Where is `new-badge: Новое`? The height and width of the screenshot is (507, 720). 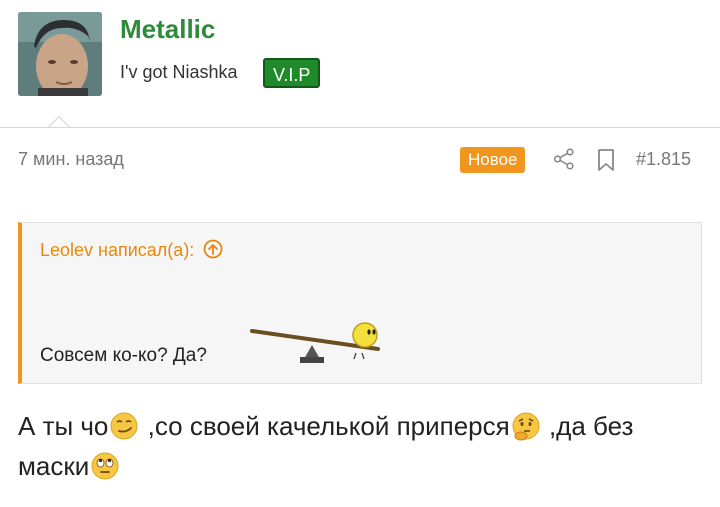 new-badge: Новое is located at coordinates (493, 160).